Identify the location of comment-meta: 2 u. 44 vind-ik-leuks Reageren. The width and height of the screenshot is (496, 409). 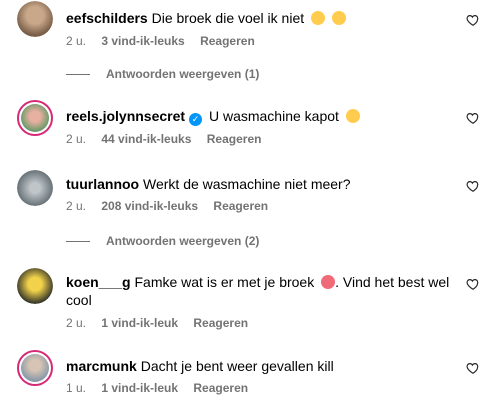
(169, 139).